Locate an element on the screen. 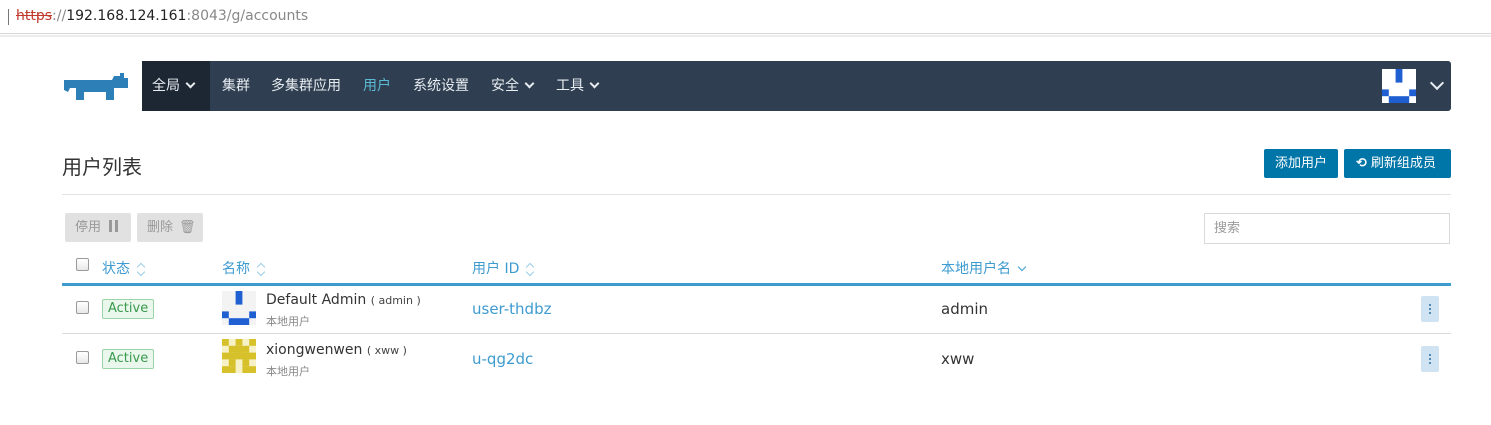 Image resolution: width=1491 pixels, height=425 pixels. column-header-local-username: 本地用户名 is located at coordinates (984, 268).